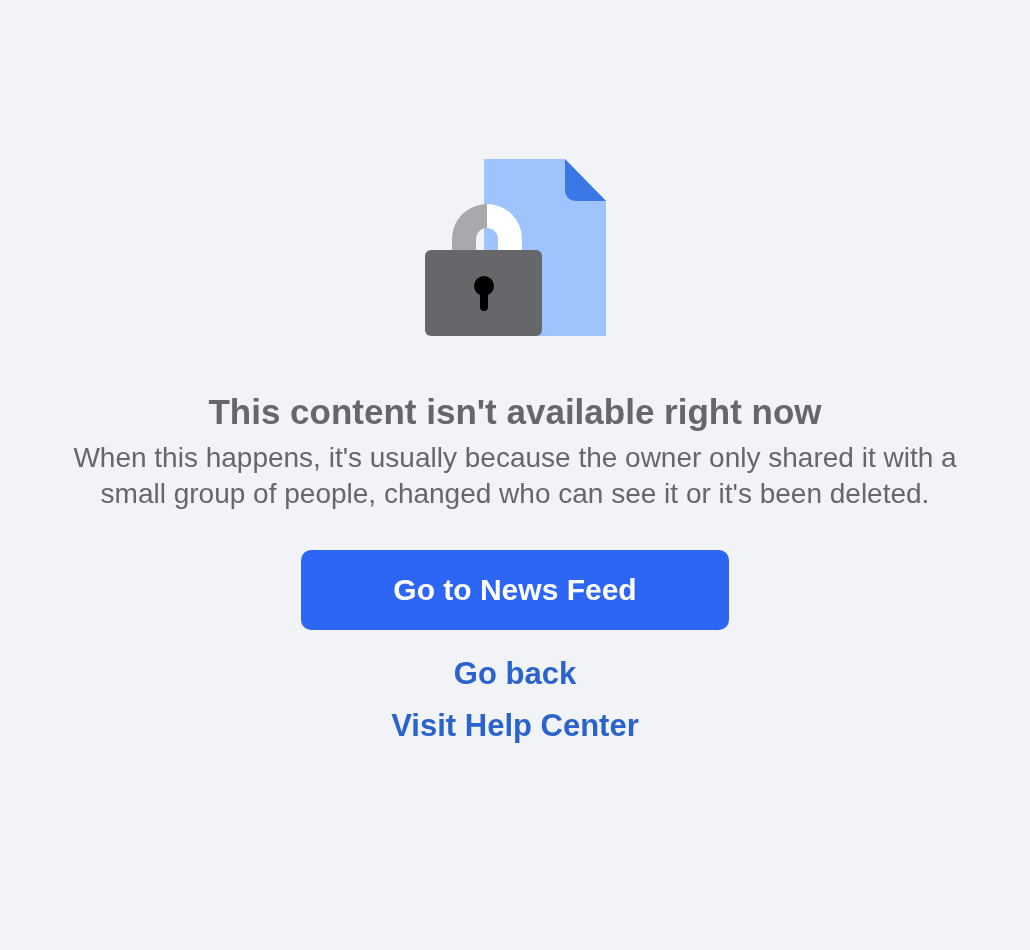  Describe the element at coordinates (515, 590) in the screenshot. I see `news-feed-button: Go to News Feed` at that location.